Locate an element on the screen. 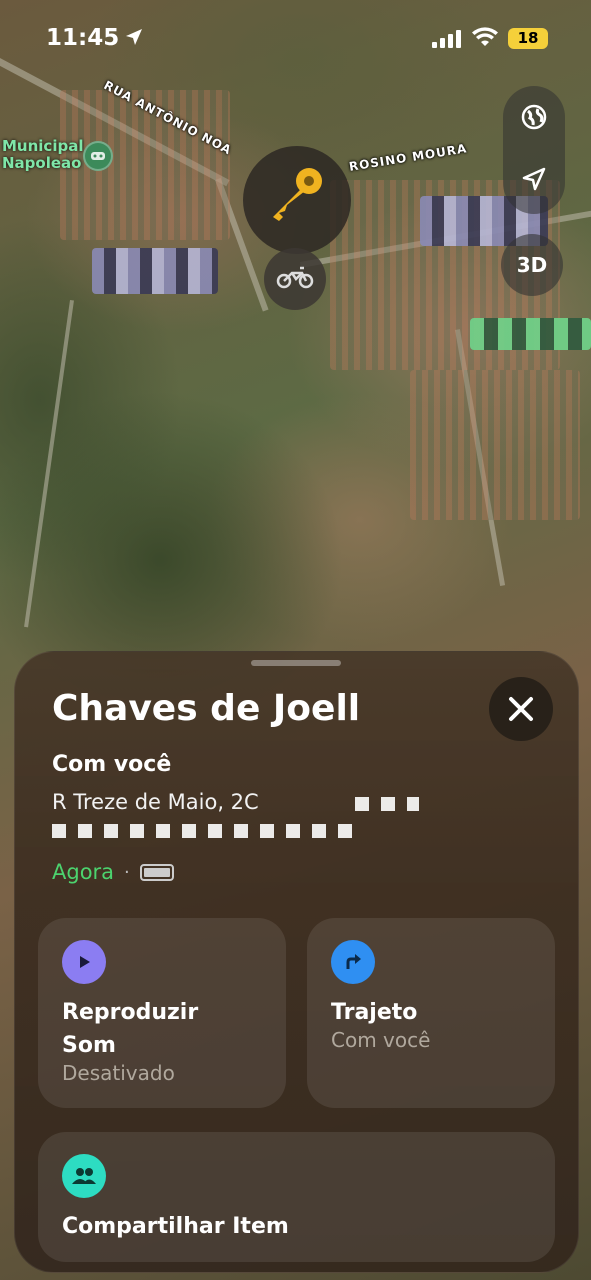 The height and width of the screenshot is (1280, 591). key-location-pin is located at coordinates (297, 200).